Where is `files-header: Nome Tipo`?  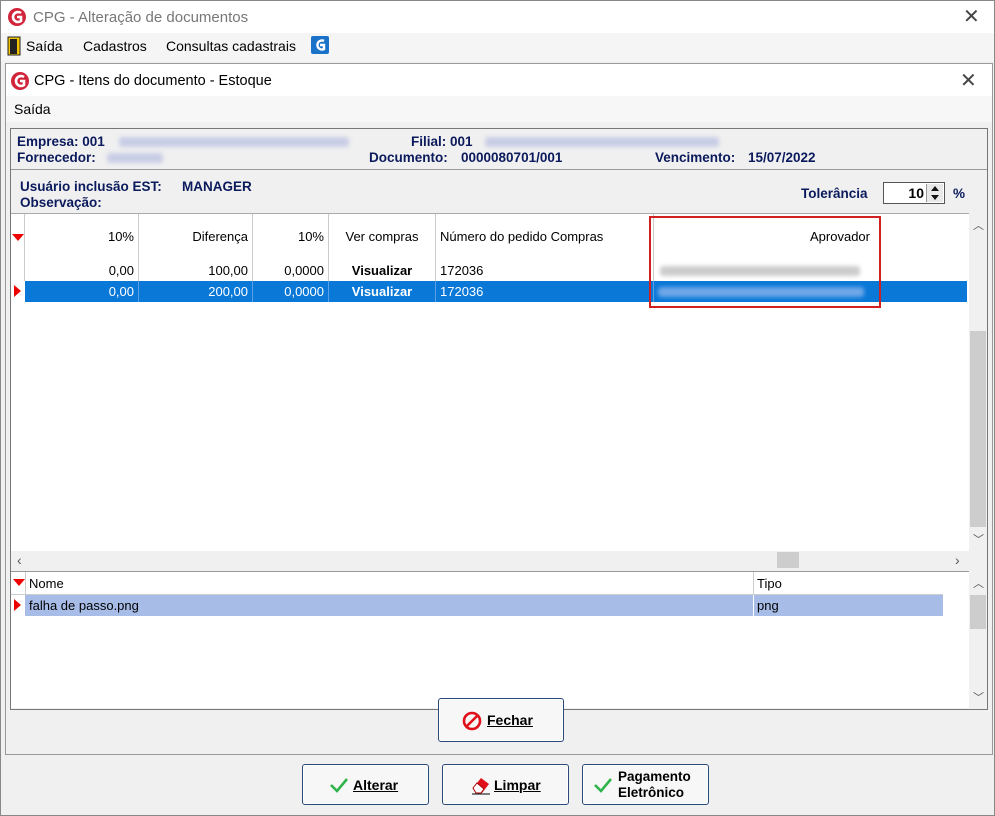
files-header: Nome Tipo is located at coordinates (477, 583).